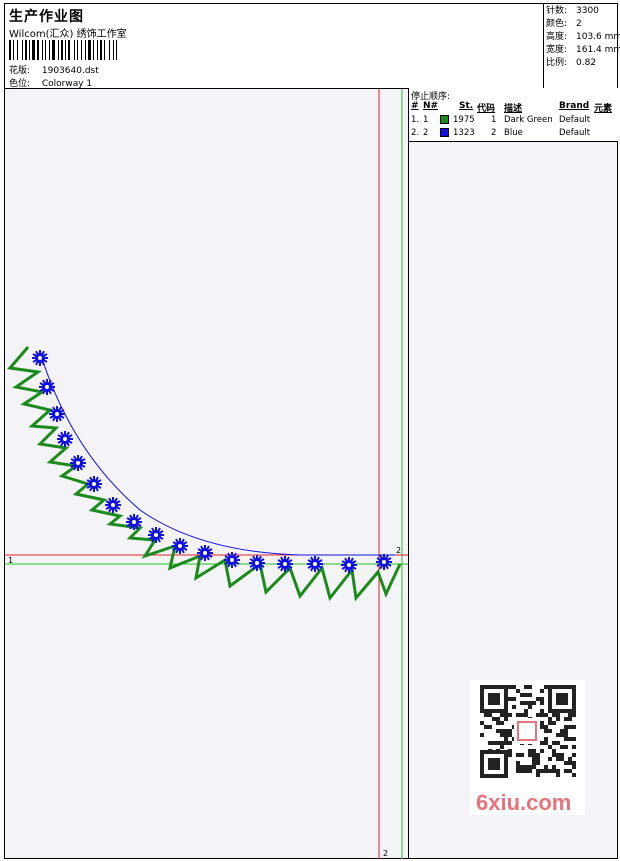 The height and width of the screenshot is (861, 620). I want to click on watermark-text: 6xiu.com, so click(524, 802).